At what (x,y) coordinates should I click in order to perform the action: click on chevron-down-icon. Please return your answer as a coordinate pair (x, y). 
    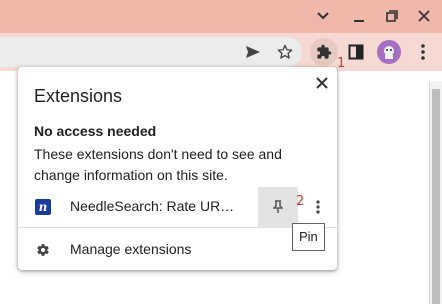
    Looking at the image, I should click on (323, 16).